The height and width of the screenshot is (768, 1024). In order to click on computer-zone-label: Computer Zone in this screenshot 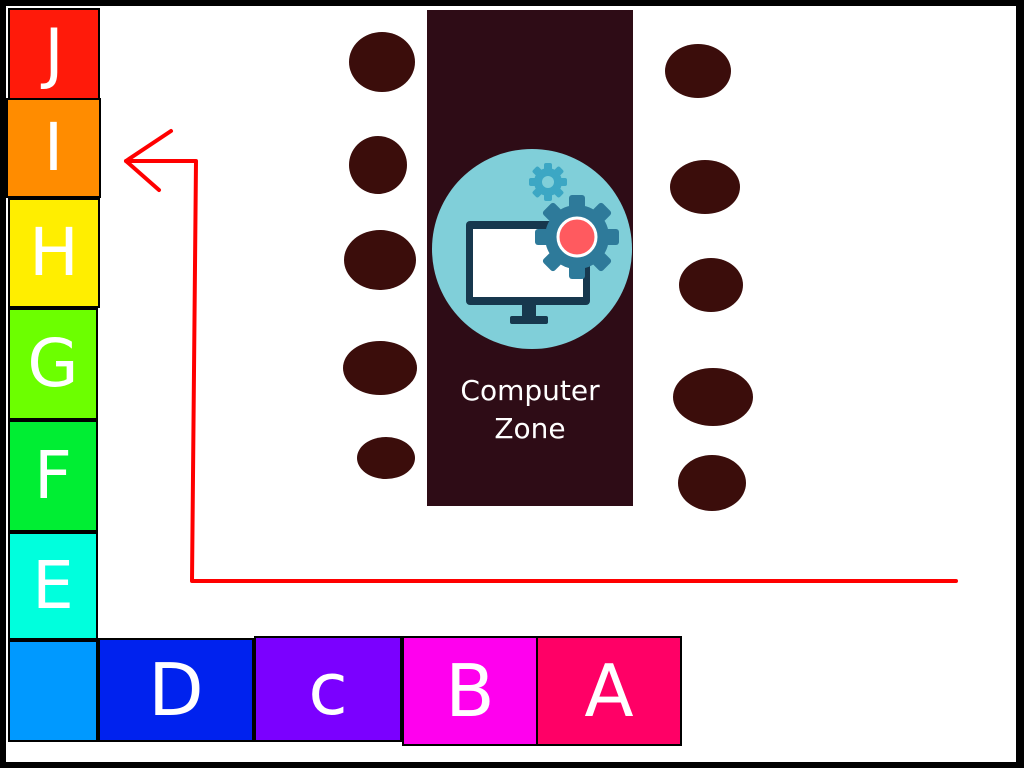, I will do `click(530, 409)`.